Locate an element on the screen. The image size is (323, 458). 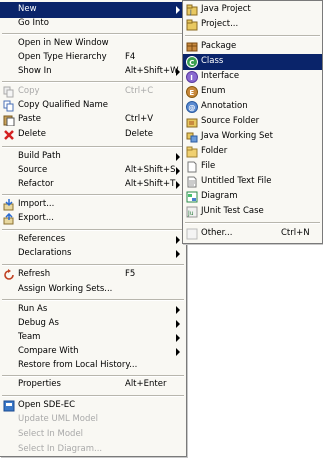
shortcut-label: Alt+Shift+S is located at coordinates (150, 170).